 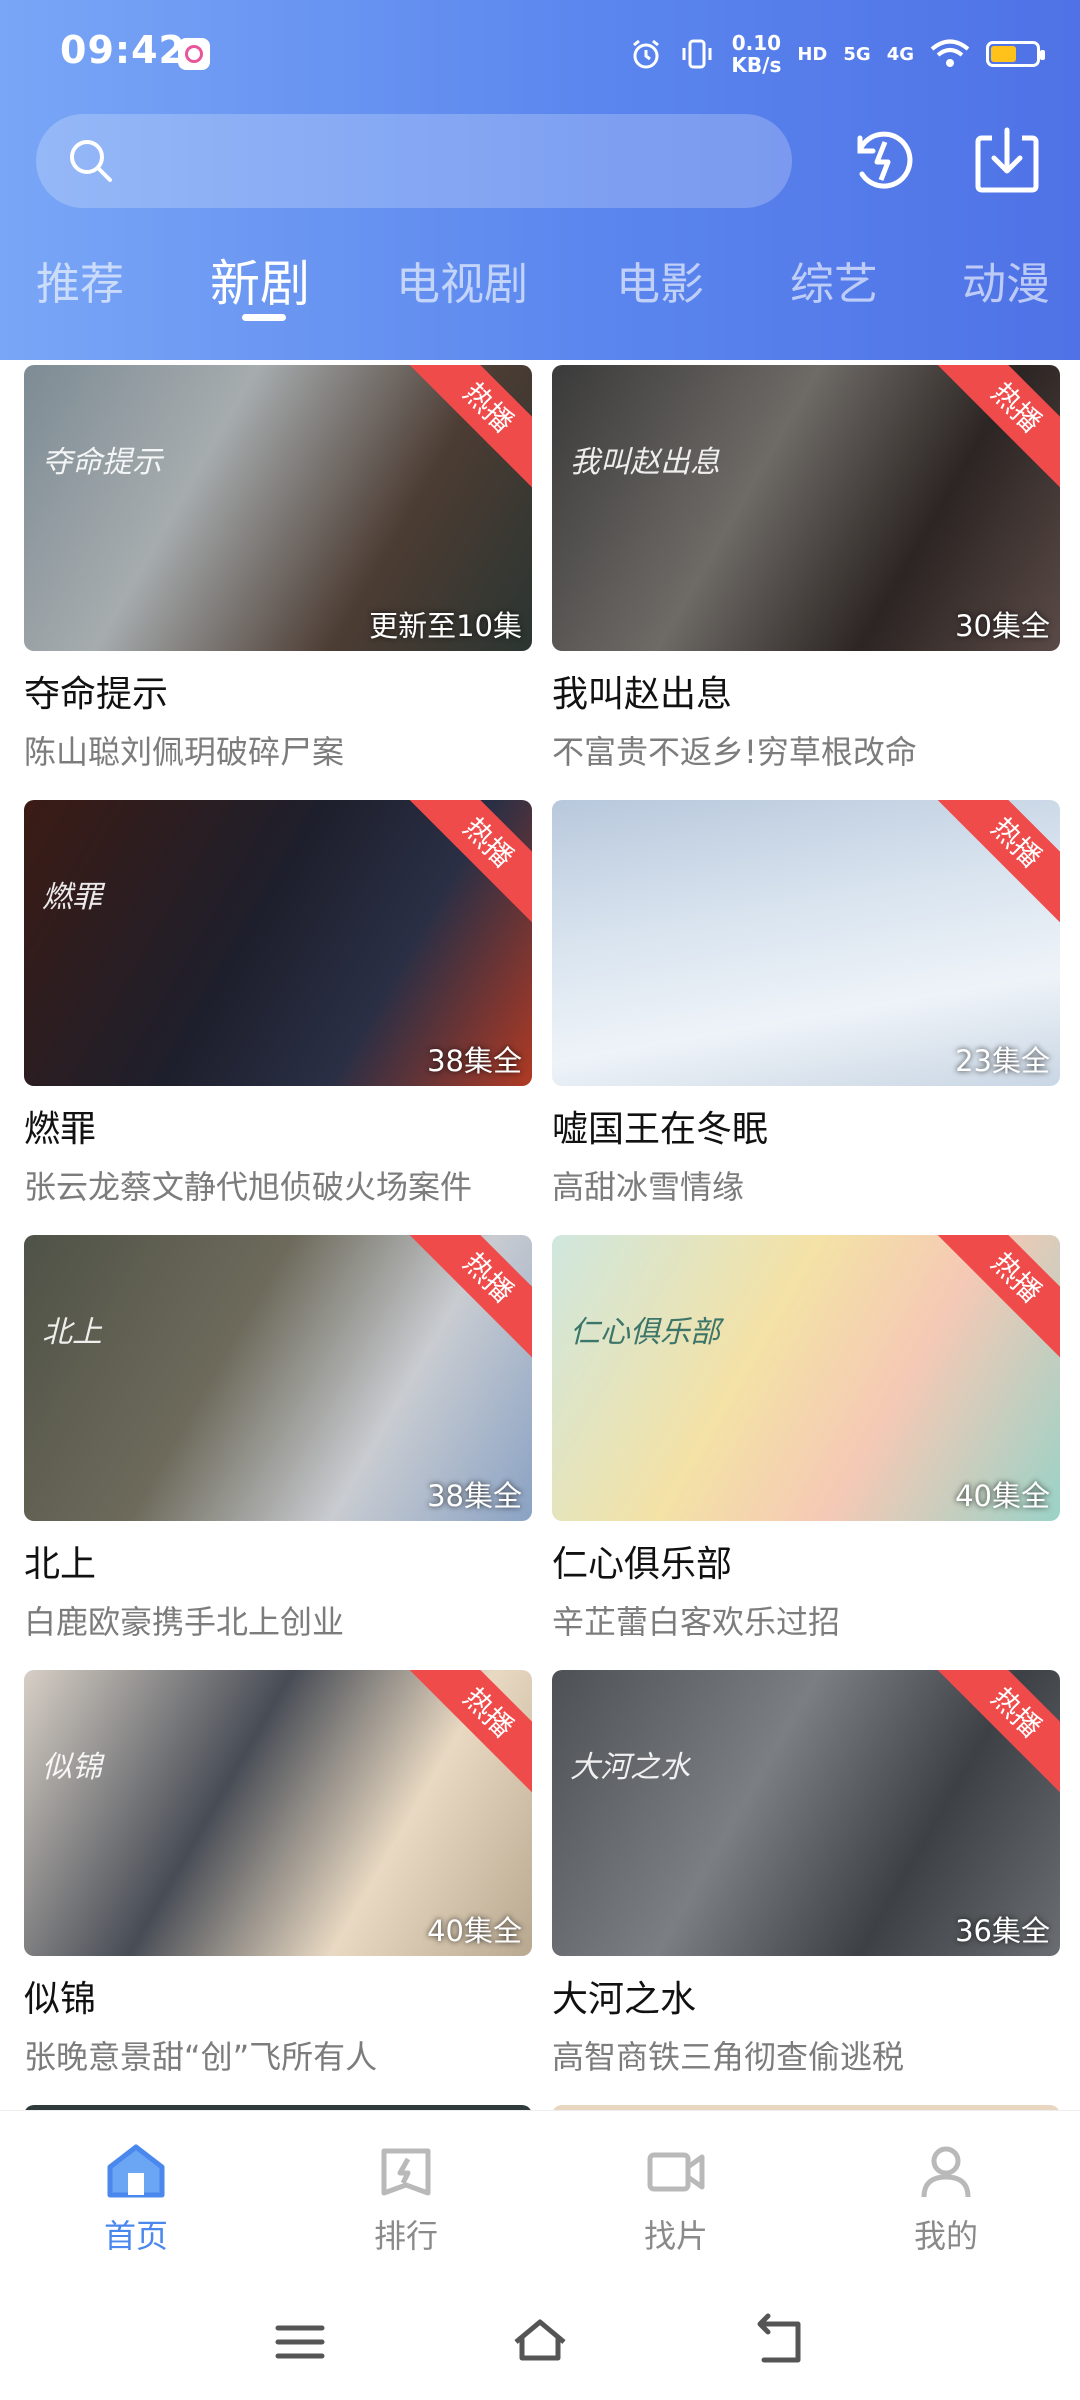 What do you see at coordinates (201, 2057) in the screenshot?
I see `drama-subtitle: 张晚意景甜“创”飞所有人` at bounding box center [201, 2057].